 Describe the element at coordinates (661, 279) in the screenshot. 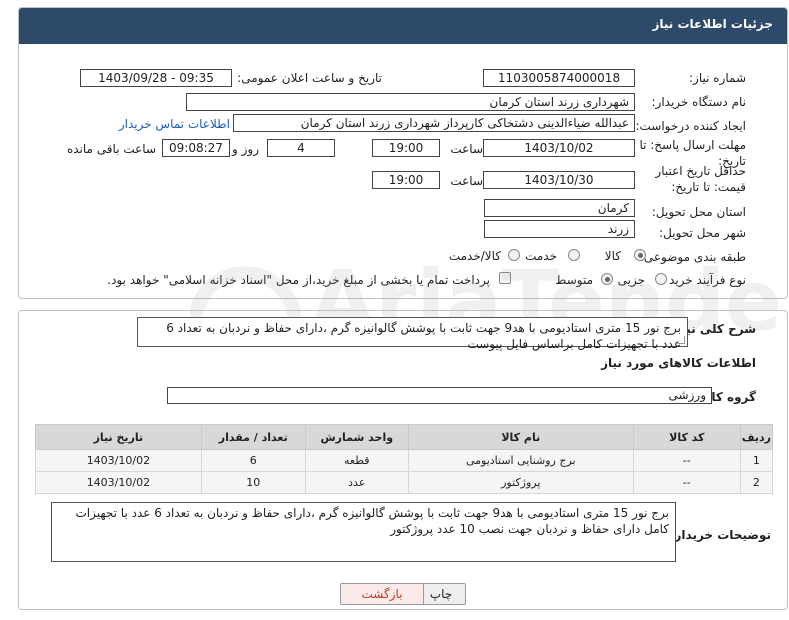

I see `process-minor-radio` at that location.